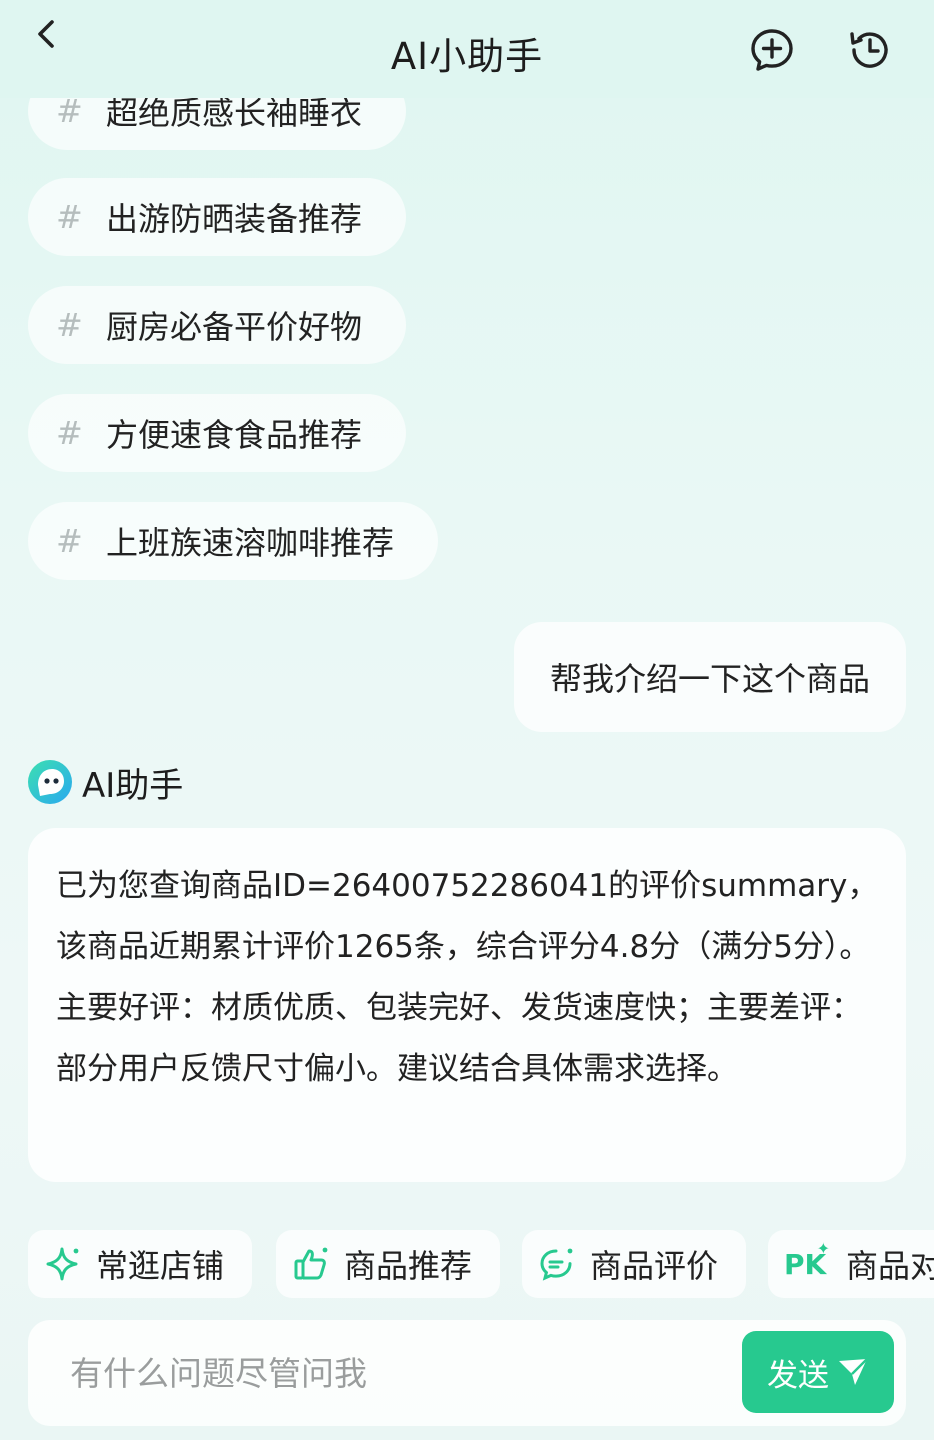 This screenshot has width=934, height=1440. I want to click on topic-label: 方便速食食品推荐, so click(234, 435).